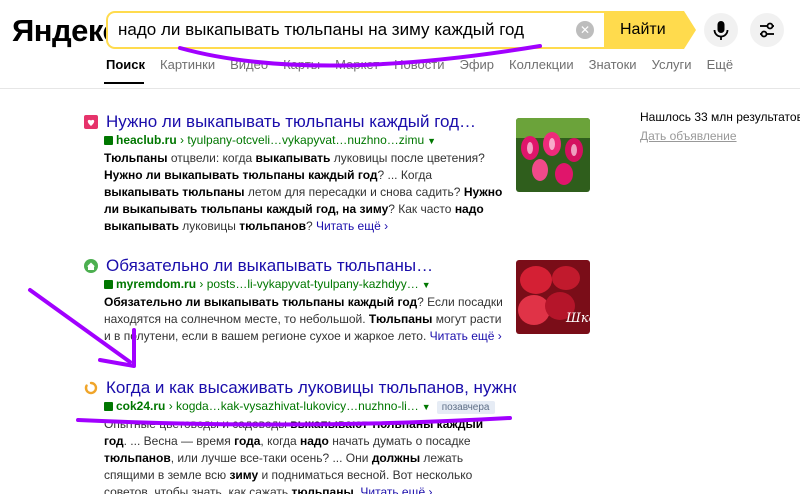 The image size is (800, 494). What do you see at coordinates (80, 326) in the screenshot?
I see `annotation-arrow` at bounding box center [80, 326].